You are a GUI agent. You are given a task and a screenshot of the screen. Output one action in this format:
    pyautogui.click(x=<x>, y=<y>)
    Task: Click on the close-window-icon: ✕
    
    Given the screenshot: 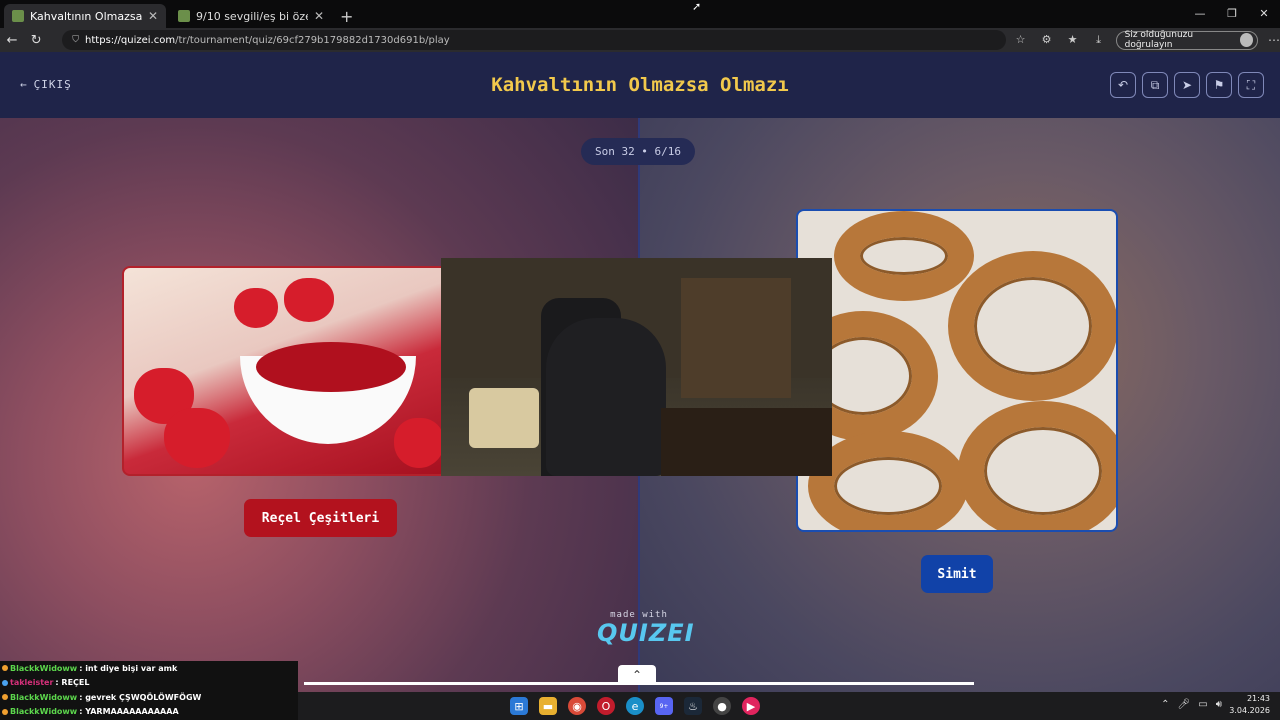 What is the action you would take?
    pyautogui.click(x=1264, y=14)
    